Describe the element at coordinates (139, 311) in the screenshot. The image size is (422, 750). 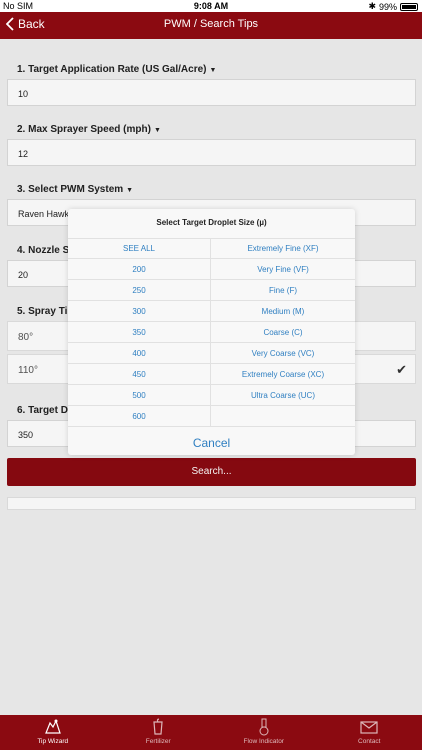
I see `droplet-size-option: 300` at that location.